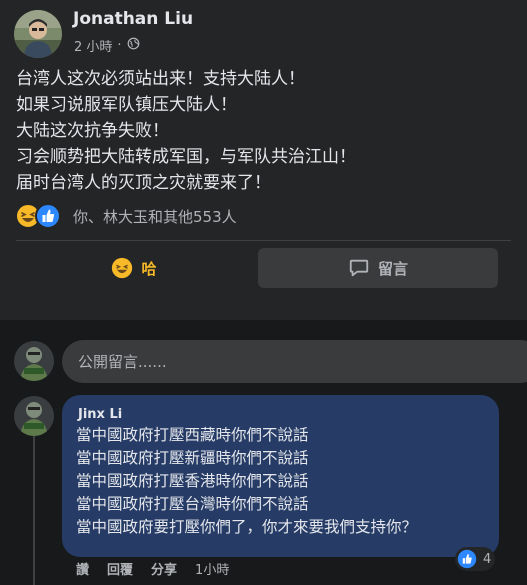 Image resolution: width=527 pixels, height=585 pixels. Describe the element at coordinates (247, 527) in the screenshot. I see `comment-text-line: 當中國政府要打壓你們了，你才來要我們支持你？` at that location.